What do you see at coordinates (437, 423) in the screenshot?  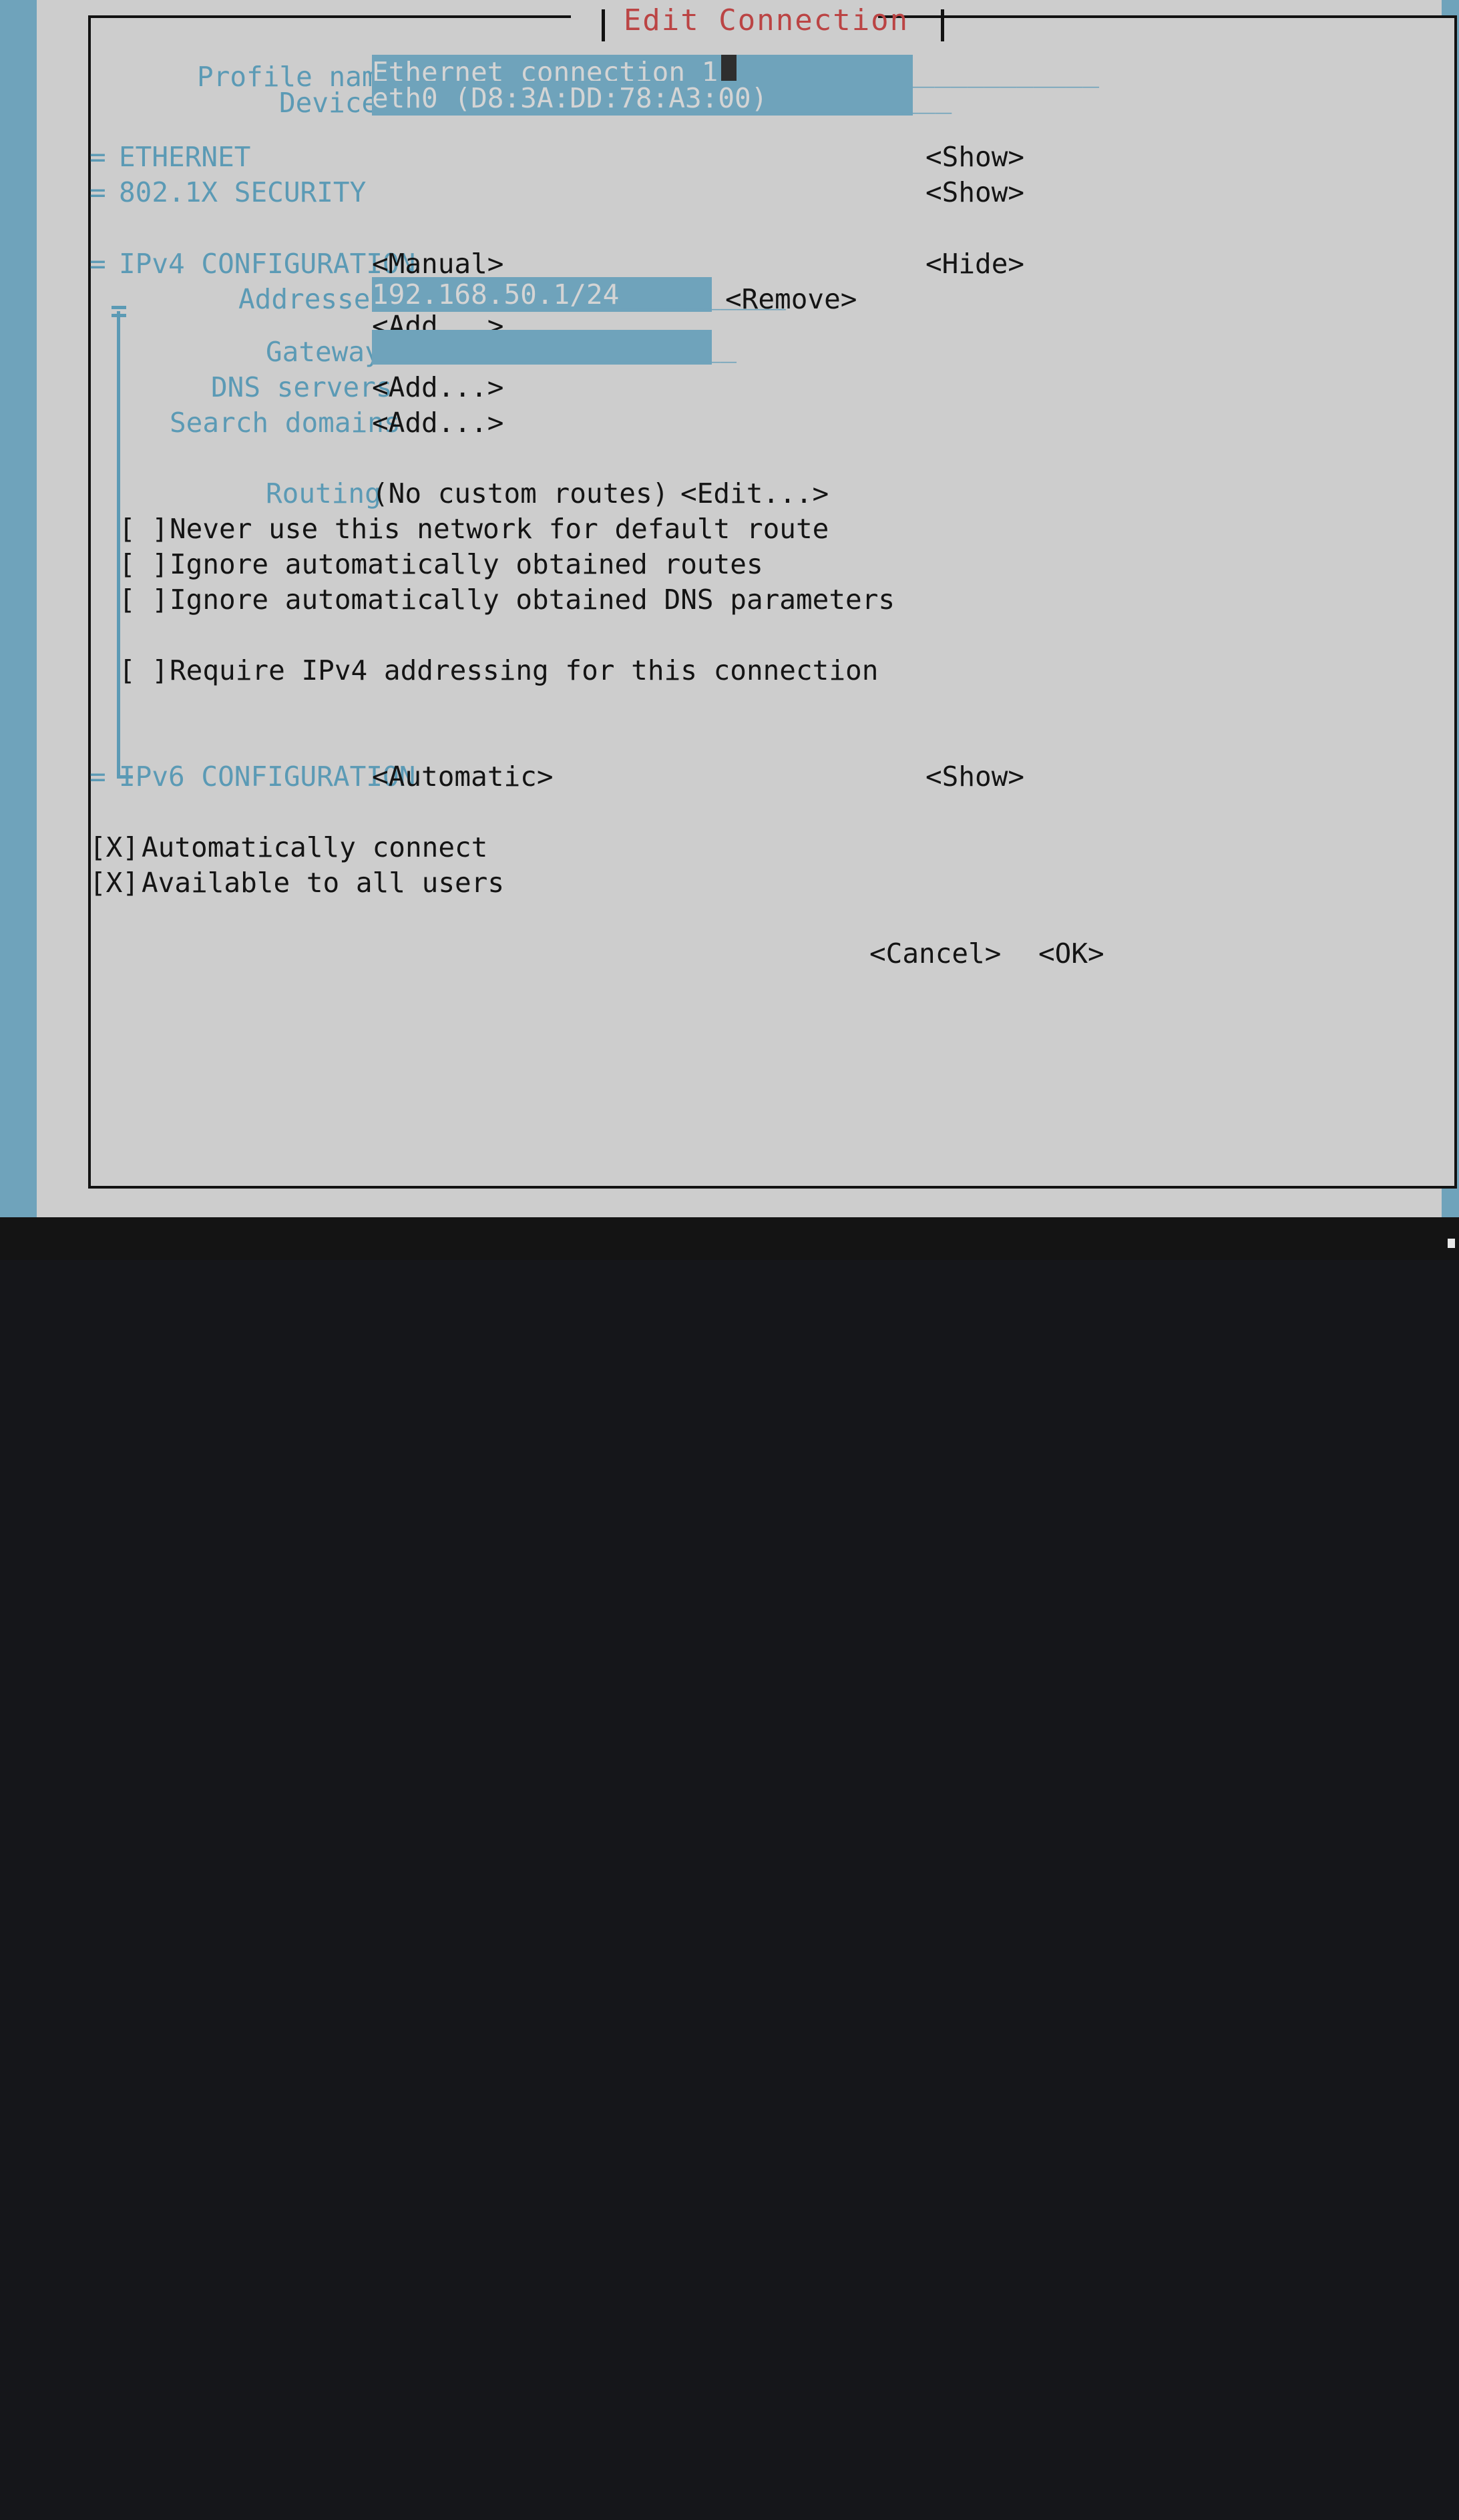 I see `ipv4-search-domains-add-button: <Add...>` at bounding box center [437, 423].